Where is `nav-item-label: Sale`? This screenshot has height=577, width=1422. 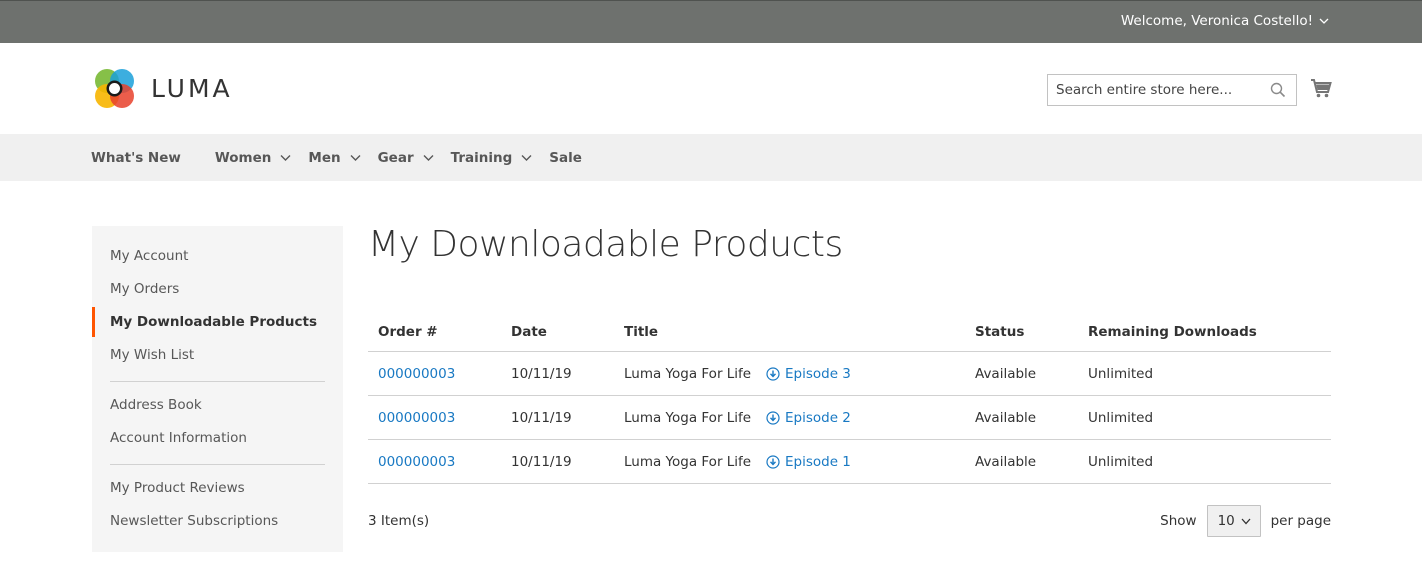
nav-item-label: Sale is located at coordinates (565, 157).